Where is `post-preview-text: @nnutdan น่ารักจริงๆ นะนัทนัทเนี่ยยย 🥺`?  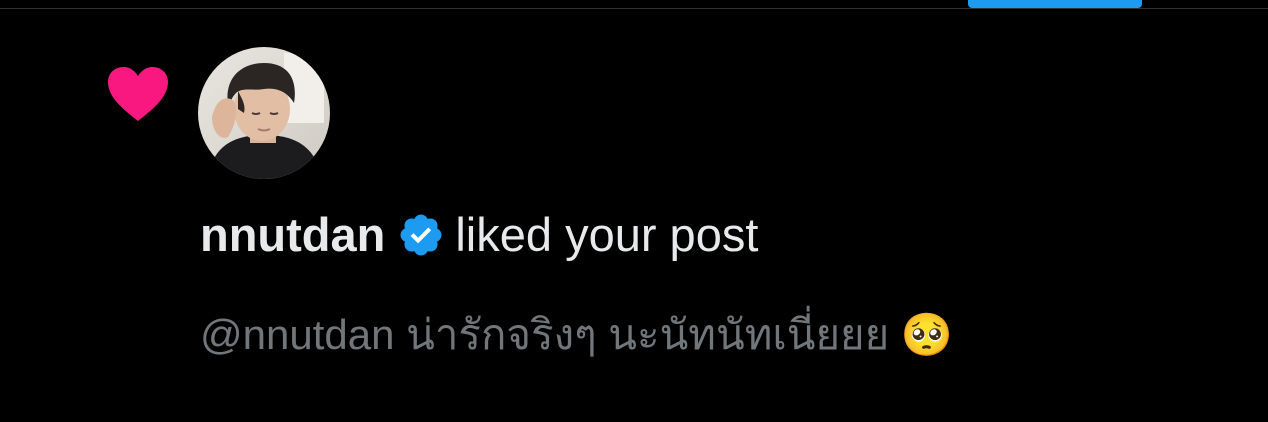 post-preview-text: @nnutdan น่ารักจริงๆ นะนัทนัทเนี่ยยย 🥺 is located at coordinates (576, 335).